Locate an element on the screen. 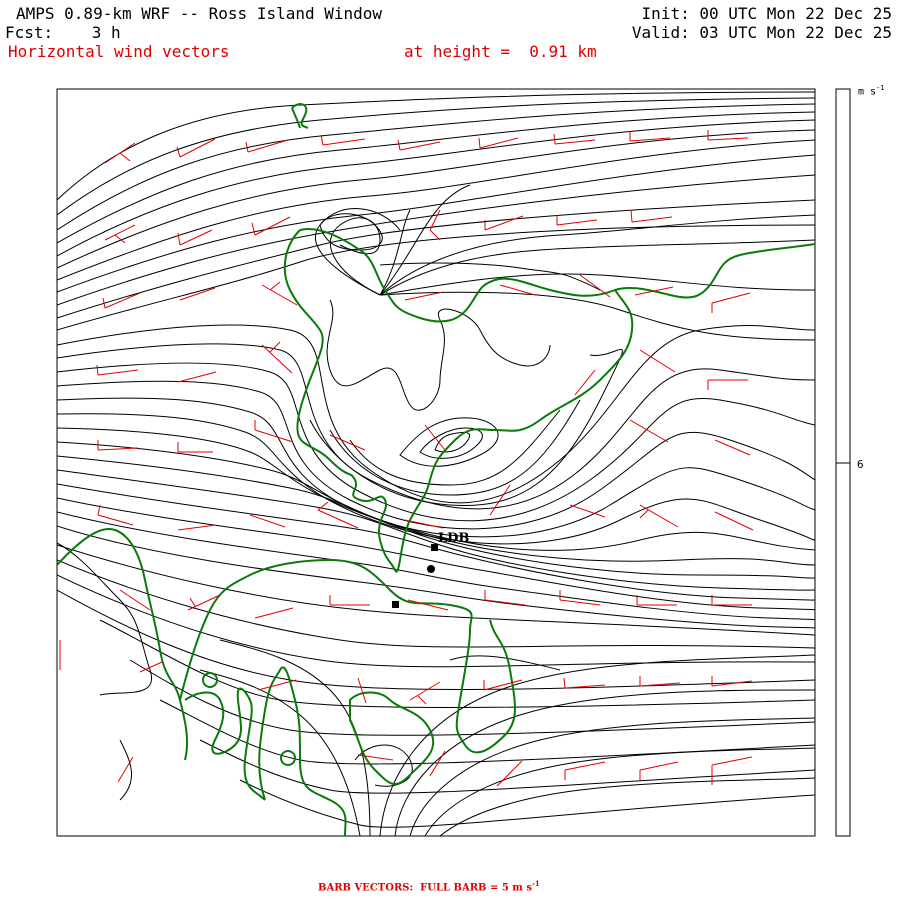 The image size is (900, 900). scale-tick-label: 6 is located at coordinates (860, 464).